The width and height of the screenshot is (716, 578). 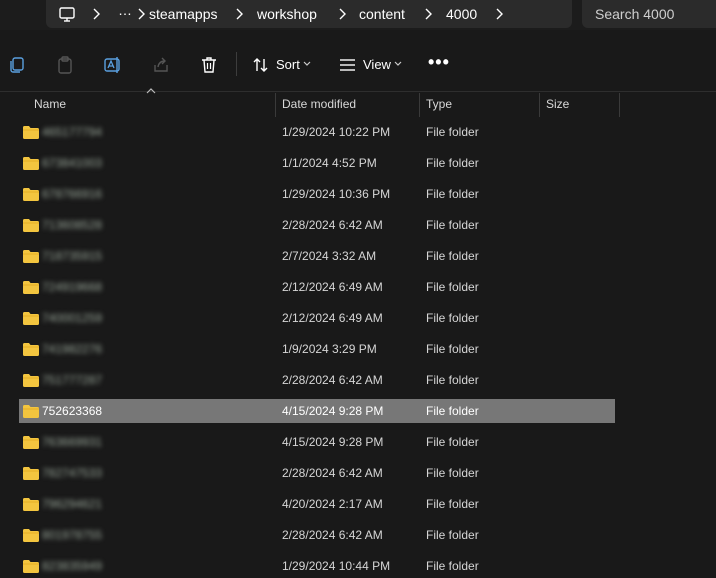 I want to click on file-date-modified: 1/1/2024 4:52 PM, so click(x=329, y=163).